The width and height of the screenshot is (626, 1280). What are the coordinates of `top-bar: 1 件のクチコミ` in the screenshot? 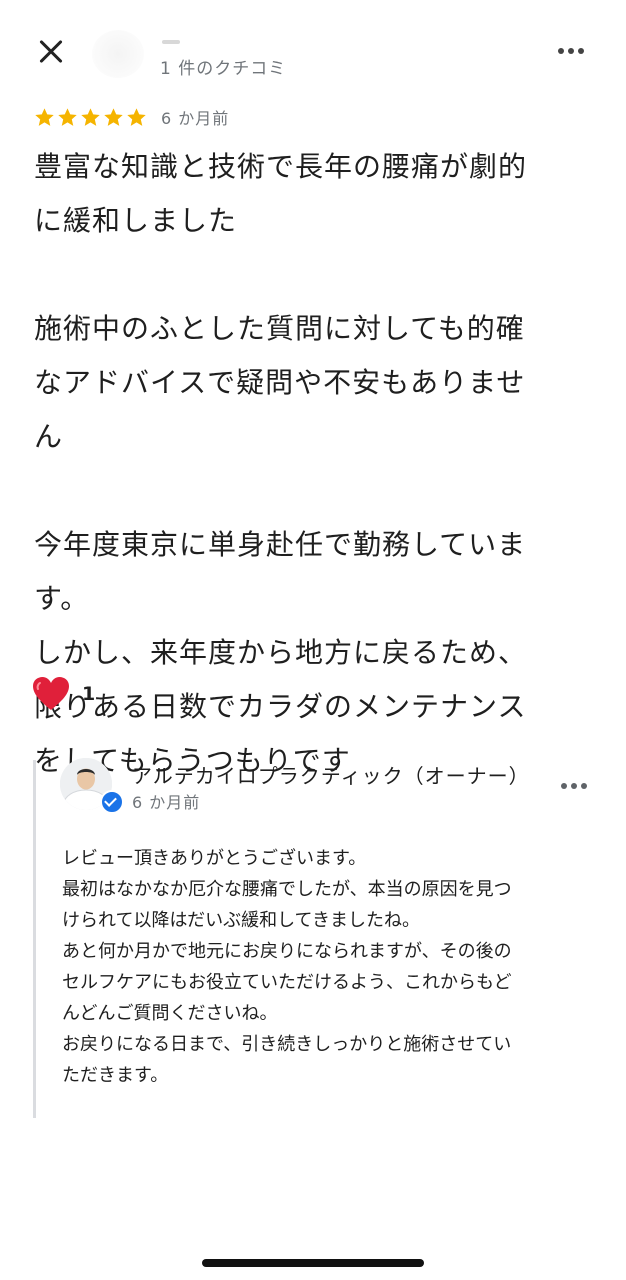 It's located at (313, 45).